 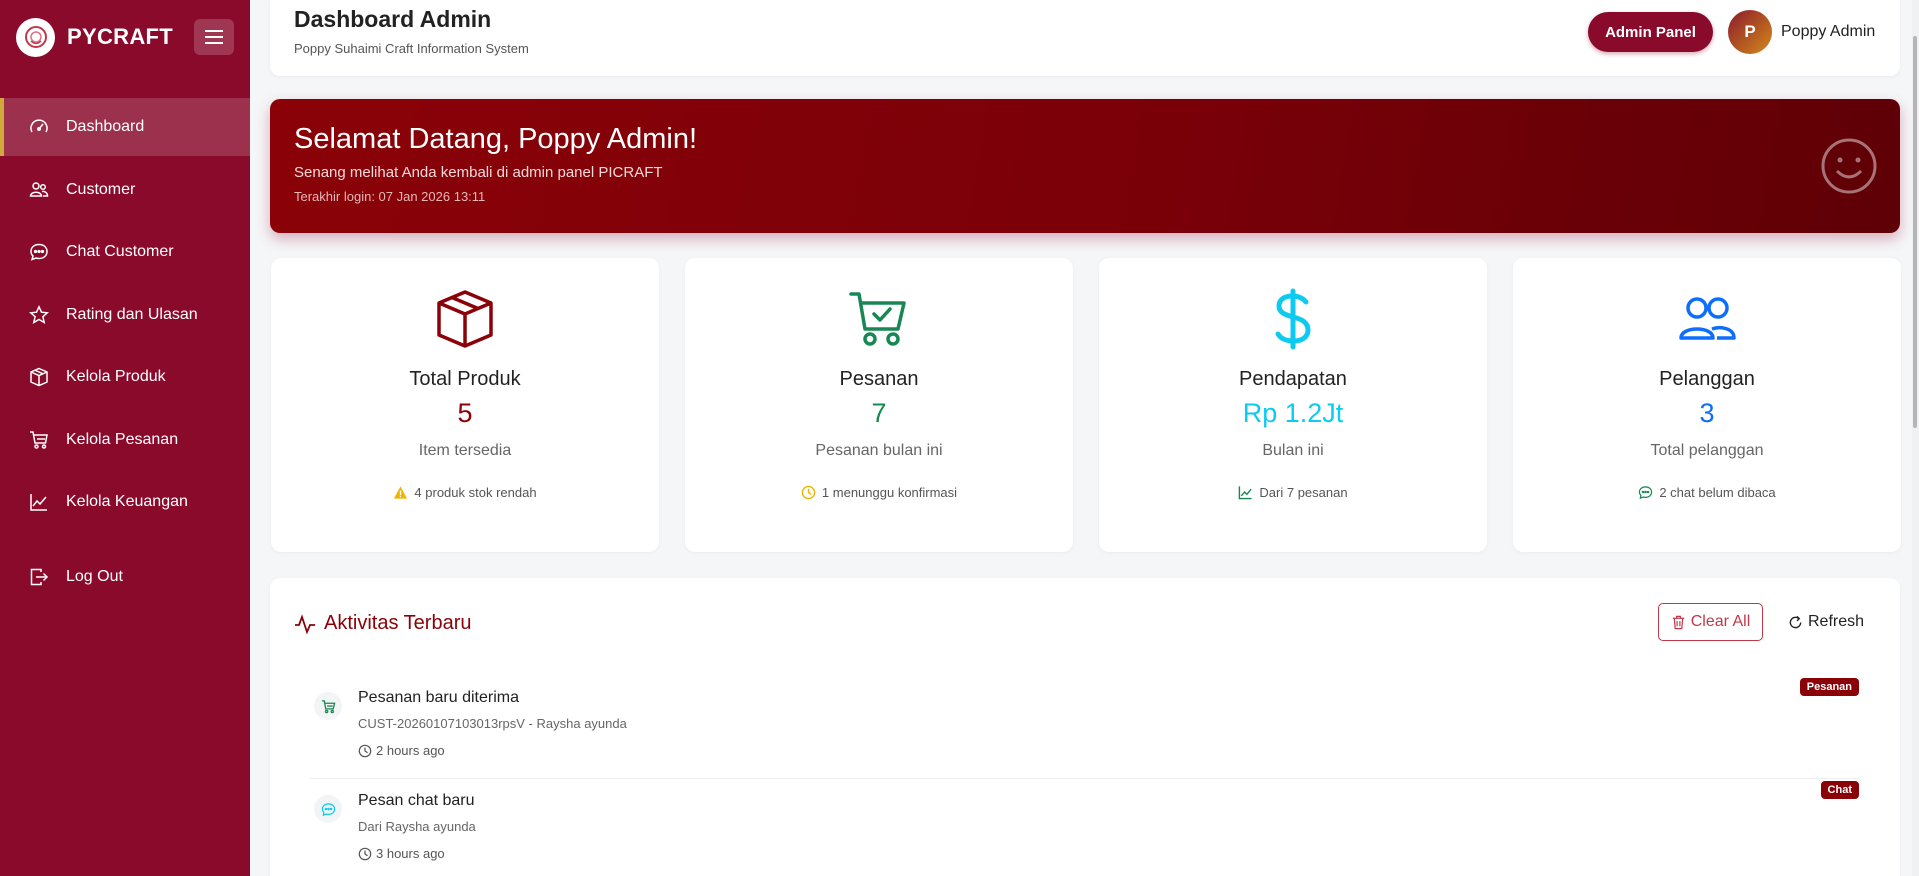 I want to click on card-note-text: 1 menunggu konfirmasi, so click(x=889, y=492).